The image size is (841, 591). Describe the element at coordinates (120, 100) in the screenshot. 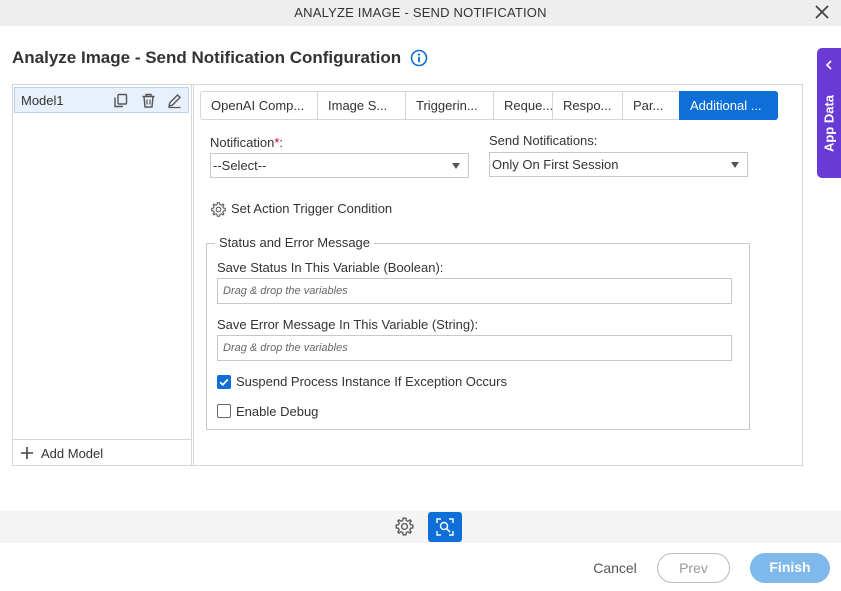

I see `copy-icon` at that location.